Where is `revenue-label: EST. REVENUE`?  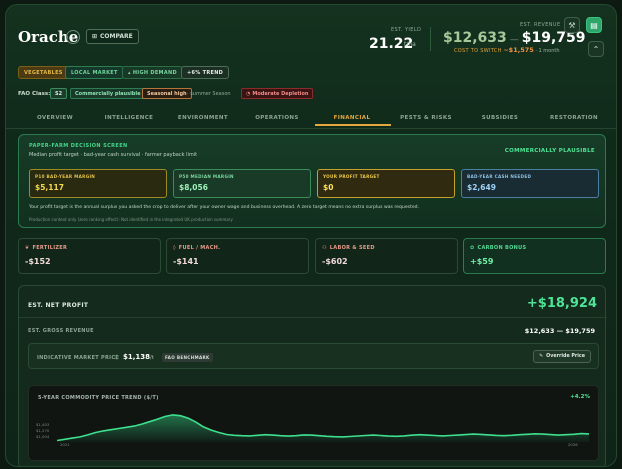
revenue-label: EST. REVENUE is located at coordinates (540, 25).